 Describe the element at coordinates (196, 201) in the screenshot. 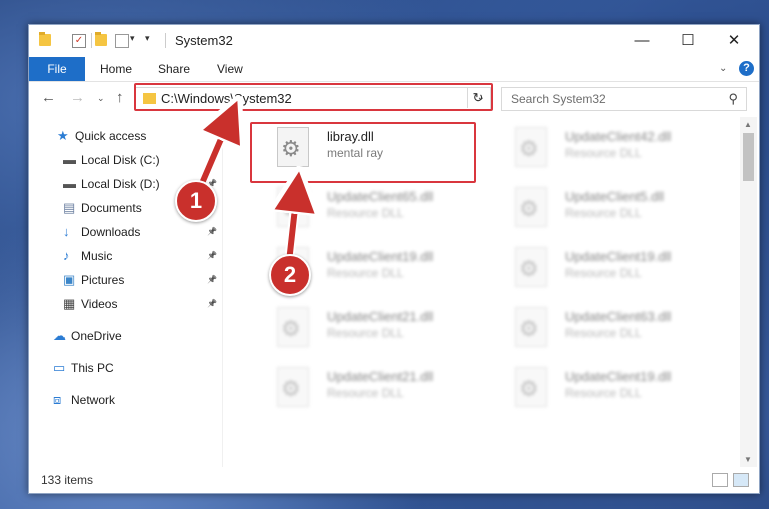

I see `callout-1: 1` at that location.